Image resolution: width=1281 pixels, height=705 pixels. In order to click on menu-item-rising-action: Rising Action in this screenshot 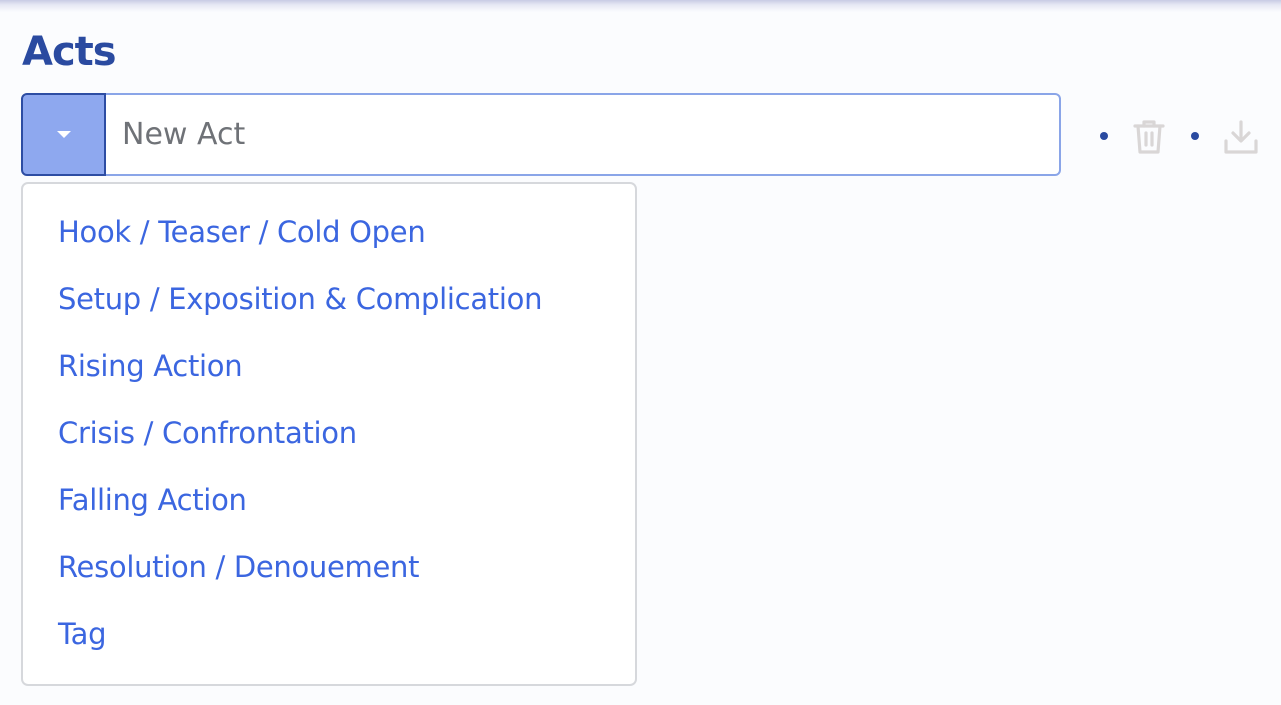, I will do `click(329, 366)`.